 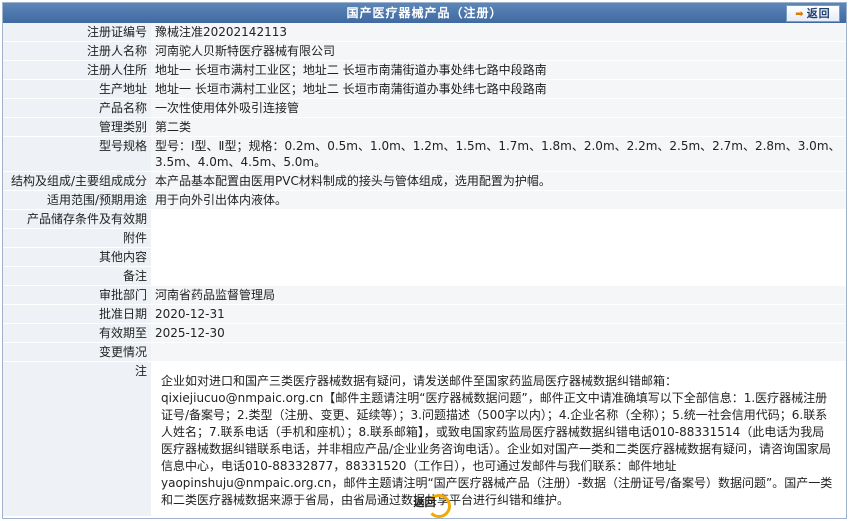 I want to click on info-row: 注册人住所 地址一 长垣市满村工业区；地址二 长垣市南蒲街道办事处纬七路中段路南, so click(x=424, y=70).